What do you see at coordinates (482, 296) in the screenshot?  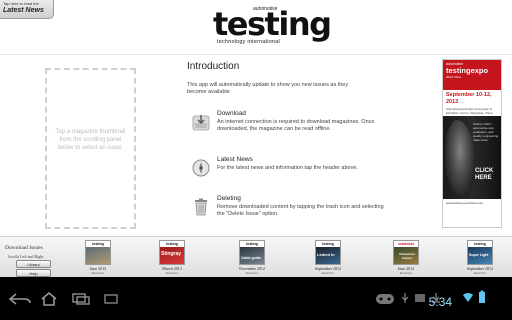 I see `battery-icon` at bounding box center [482, 296].